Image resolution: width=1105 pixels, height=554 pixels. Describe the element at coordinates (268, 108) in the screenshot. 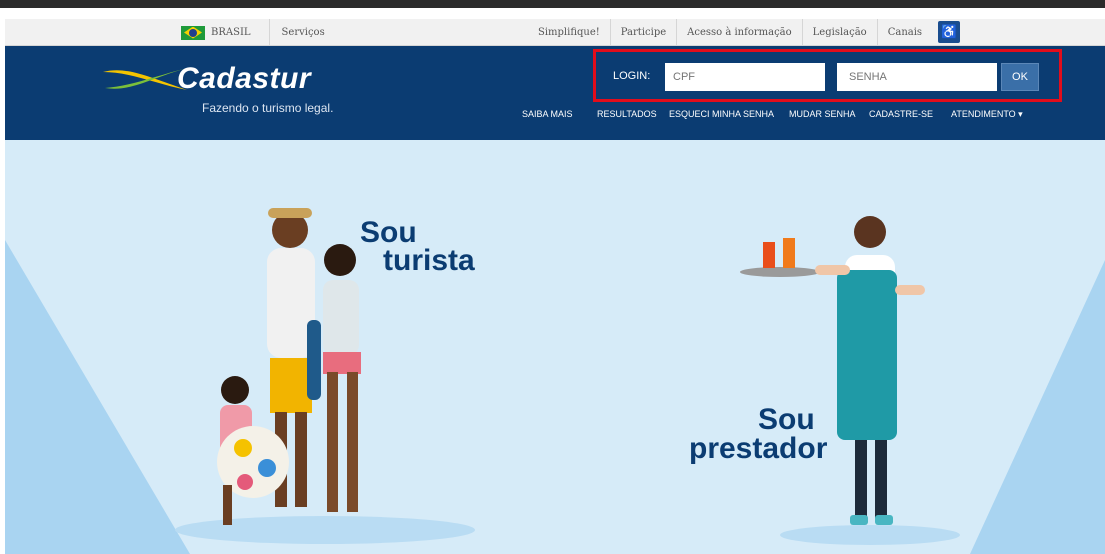

I see `logo-tagline: Fazendo o turismo legal.` at that location.